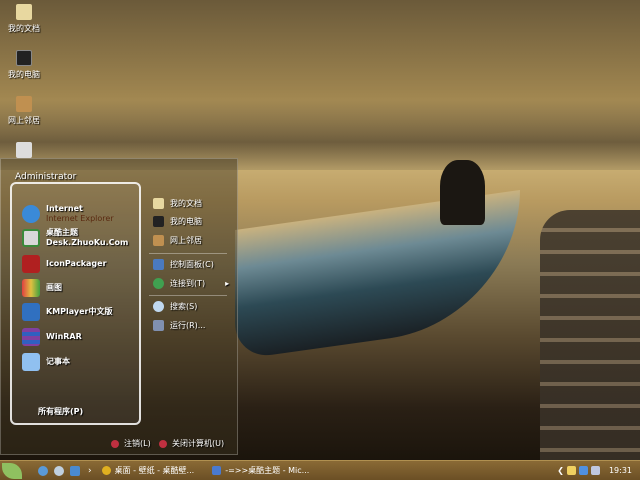 This screenshot has height=480, width=640. What do you see at coordinates (31, 238) in the screenshot?
I see `theme-icon` at bounding box center [31, 238].